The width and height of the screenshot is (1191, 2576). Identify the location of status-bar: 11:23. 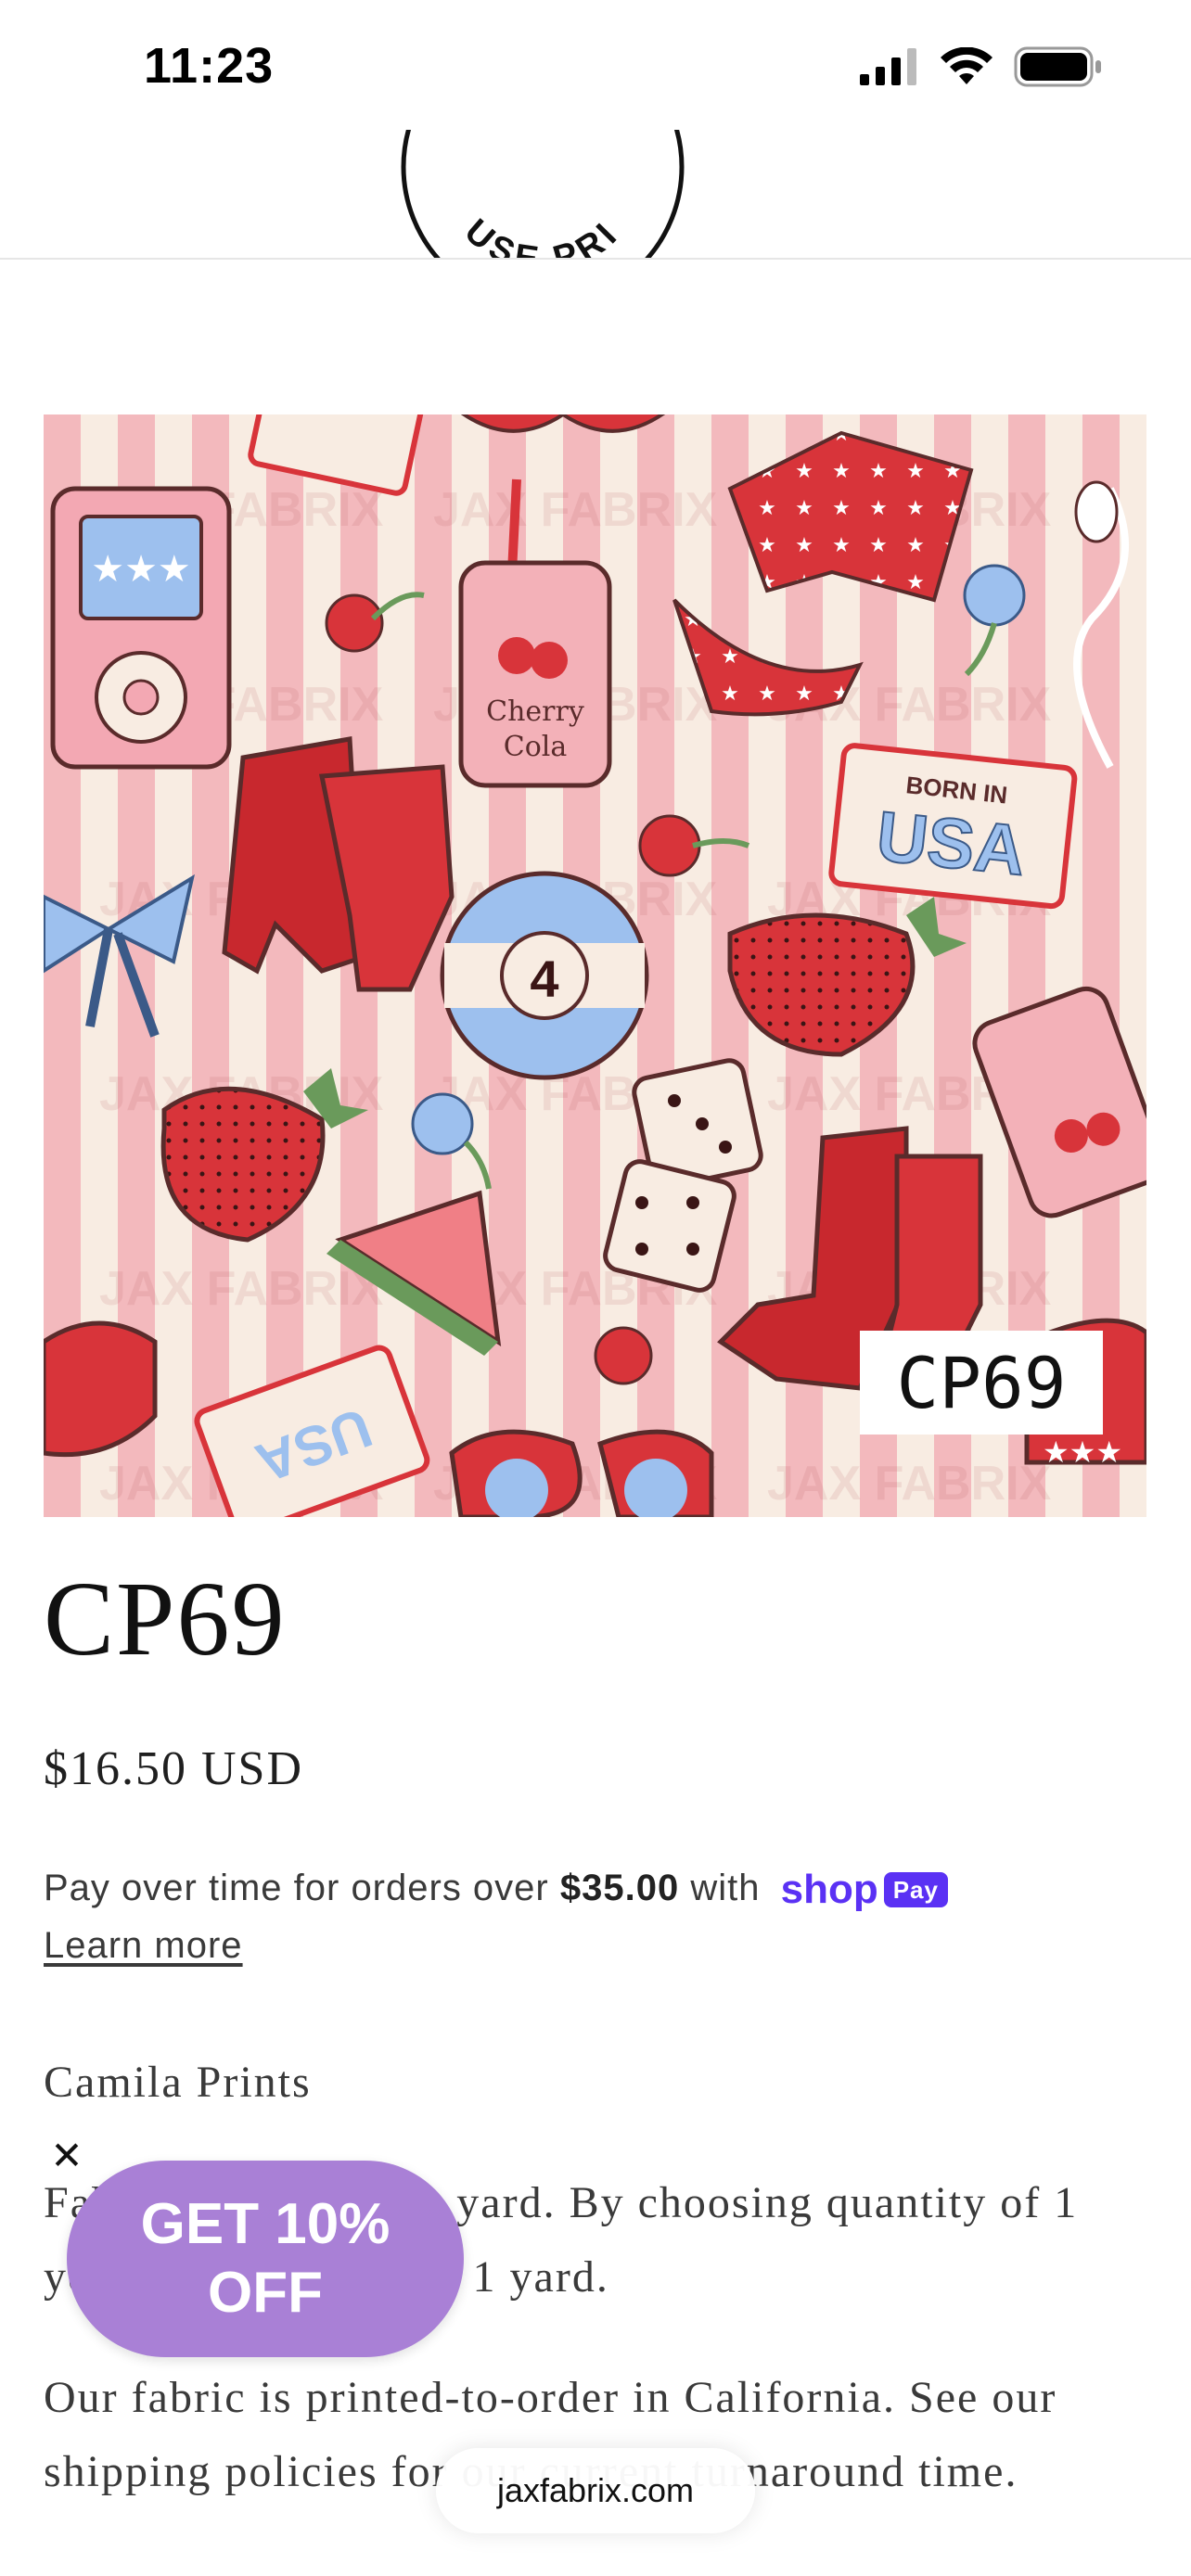
(595, 69).